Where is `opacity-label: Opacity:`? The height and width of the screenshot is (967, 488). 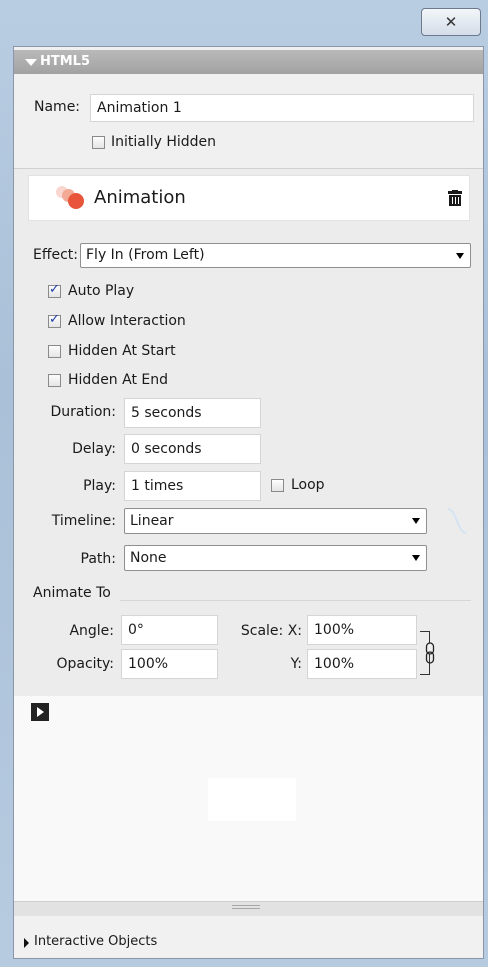
opacity-label: Opacity: is located at coordinates (85, 664).